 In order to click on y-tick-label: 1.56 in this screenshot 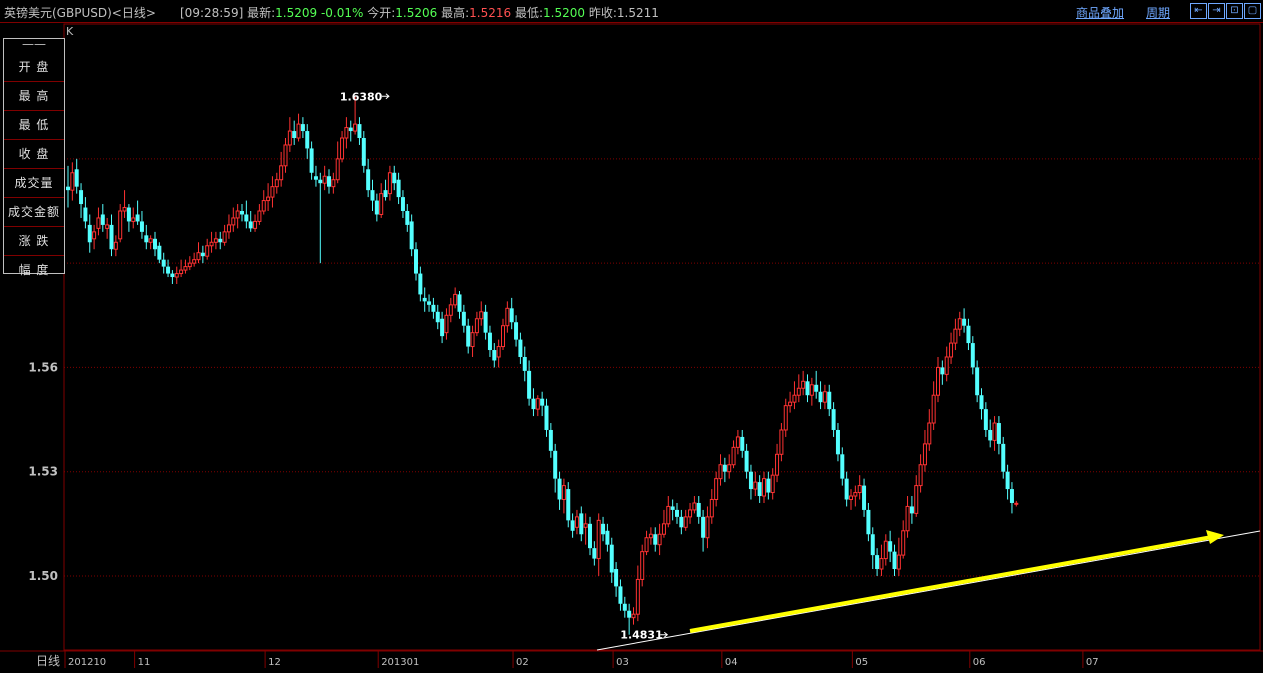, I will do `click(43, 367)`.